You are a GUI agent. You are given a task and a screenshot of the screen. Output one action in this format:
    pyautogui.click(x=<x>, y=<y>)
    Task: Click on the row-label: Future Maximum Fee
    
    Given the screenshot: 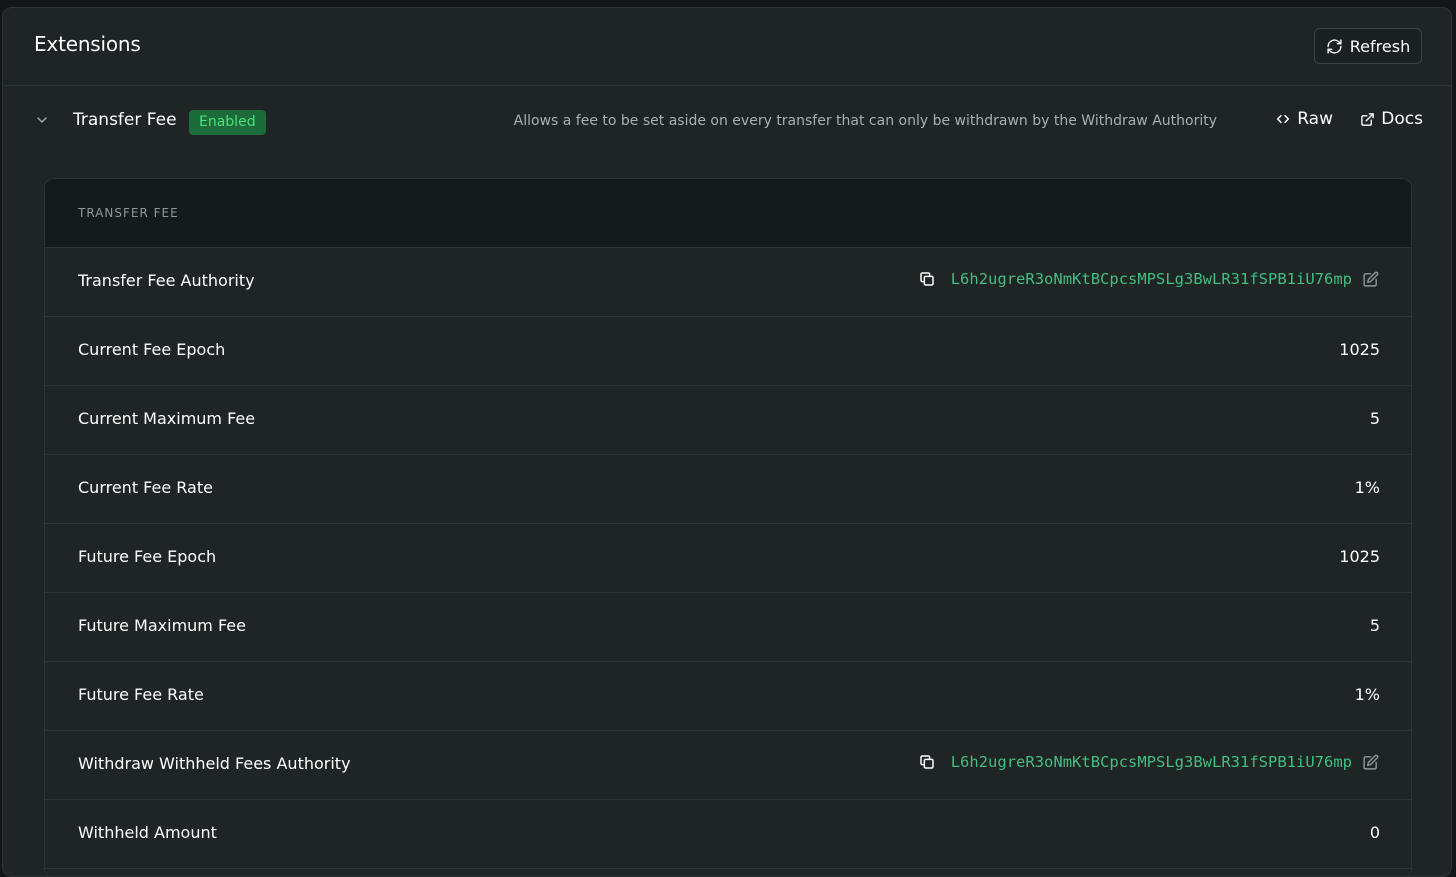 What is the action you would take?
    pyautogui.click(x=162, y=625)
    